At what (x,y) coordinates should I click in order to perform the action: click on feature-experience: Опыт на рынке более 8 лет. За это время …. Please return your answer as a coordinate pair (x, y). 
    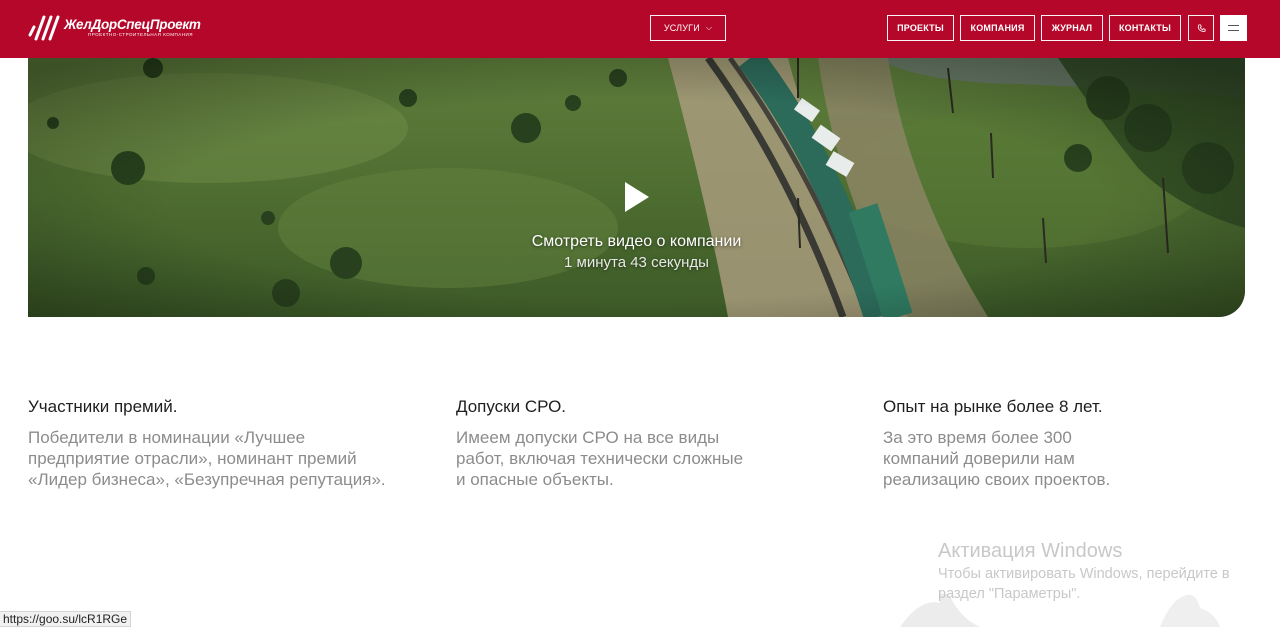
    Looking at the image, I should click on (1013, 443).